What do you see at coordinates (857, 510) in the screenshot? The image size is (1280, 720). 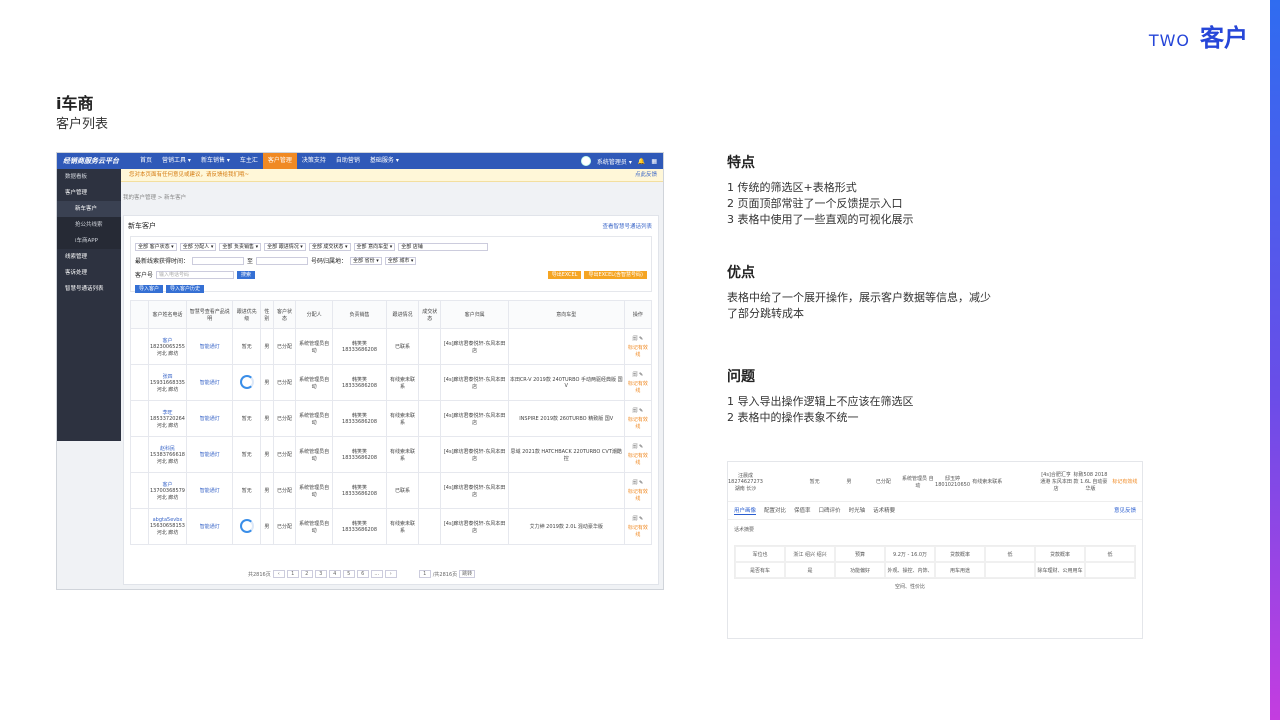 I see `detail-tab: 时光轴` at bounding box center [857, 510].